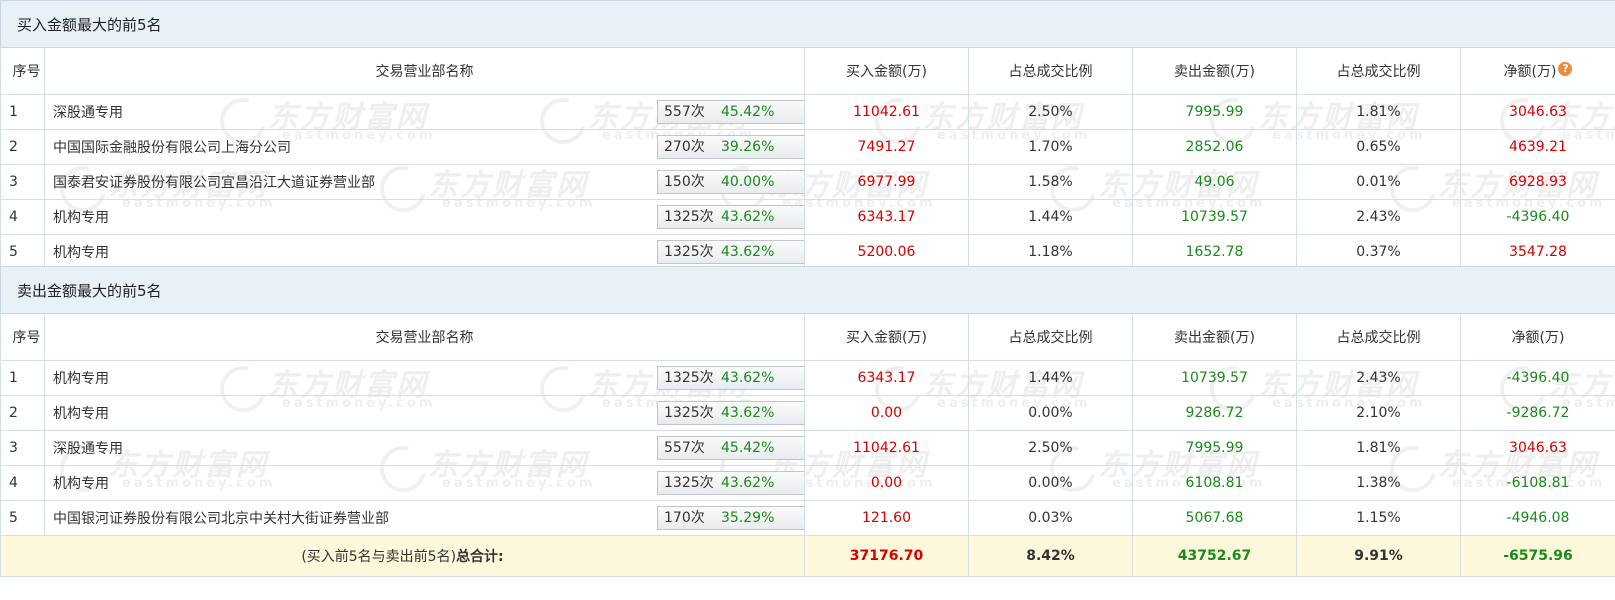  What do you see at coordinates (1537, 483) in the screenshot?
I see `net-amount: -6108.81` at bounding box center [1537, 483].